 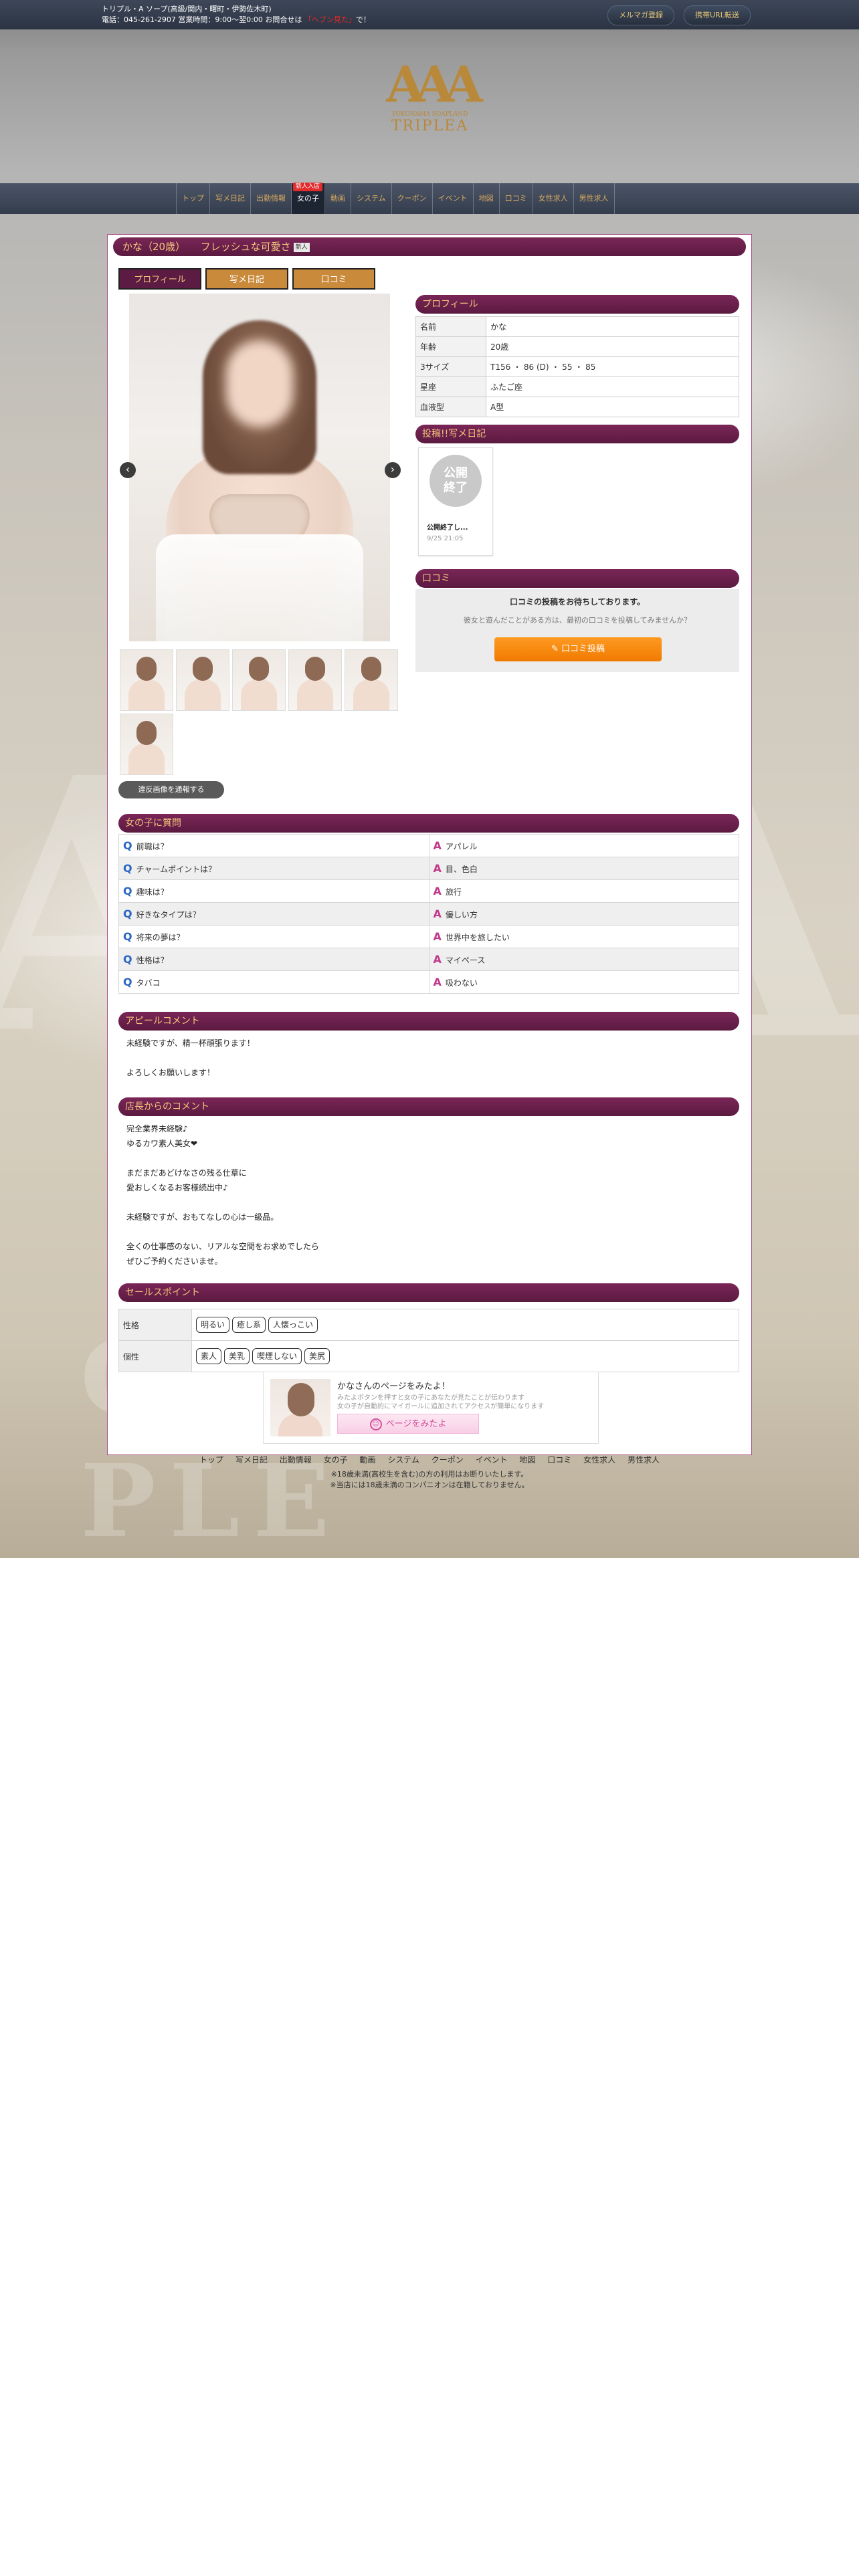 What do you see at coordinates (461, 915) in the screenshot?
I see `answer-text: 優しい方` at bounding box center [461, 915].